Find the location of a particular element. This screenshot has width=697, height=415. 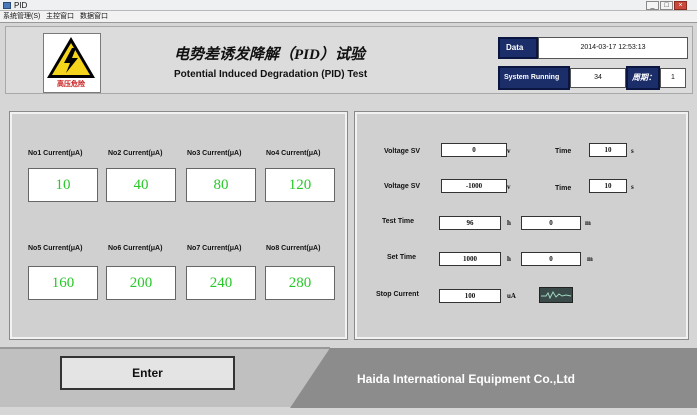

current-value-2: 40 is located at coordinates (141, 185).